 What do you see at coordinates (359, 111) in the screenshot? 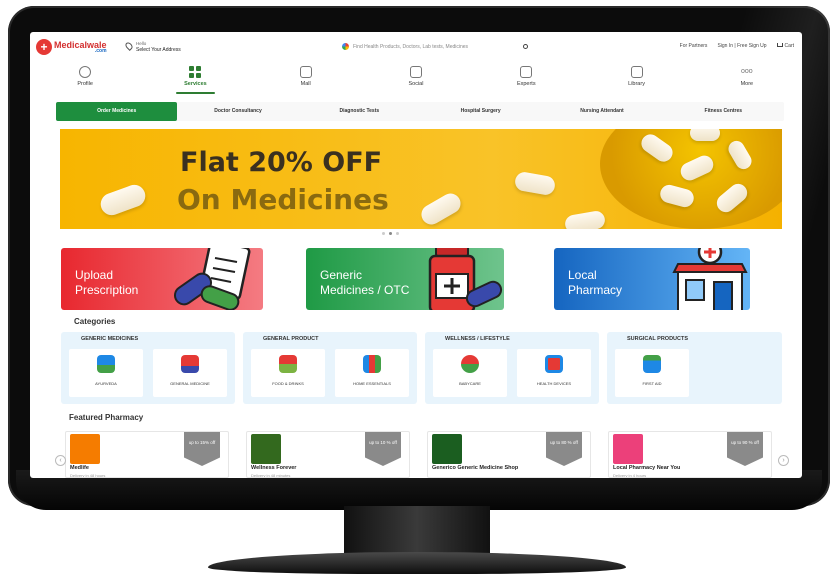
I see `tab-diagnostic-tests: Diagnostic Tests` at bounding box center [359, 111].